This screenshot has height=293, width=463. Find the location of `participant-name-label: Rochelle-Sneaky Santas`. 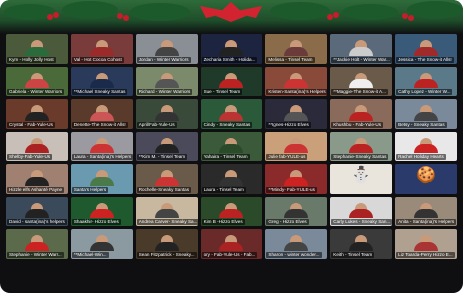

participant-name-label: Rochelle-Sneaky Santas is located at coordinates (164, 189).